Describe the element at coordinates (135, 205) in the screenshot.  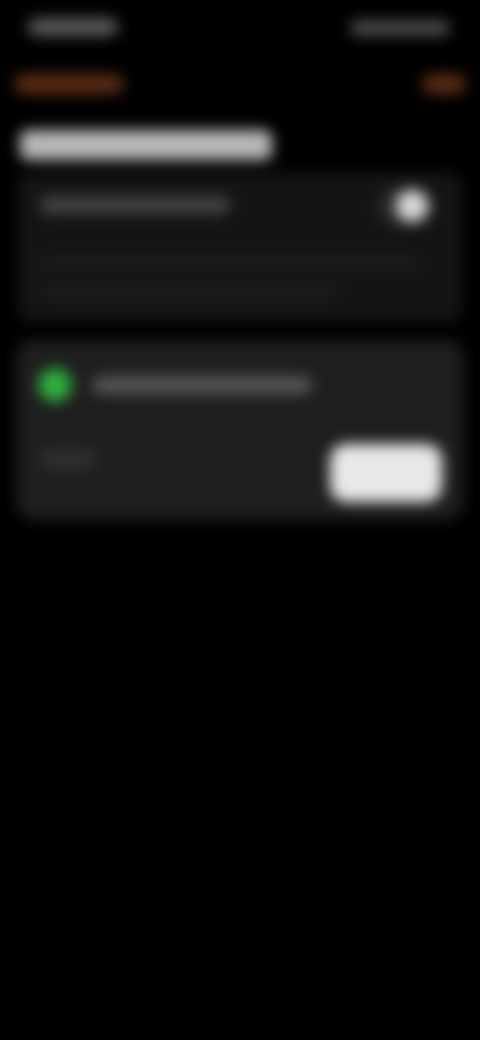
I see `toggle-label` at that location.